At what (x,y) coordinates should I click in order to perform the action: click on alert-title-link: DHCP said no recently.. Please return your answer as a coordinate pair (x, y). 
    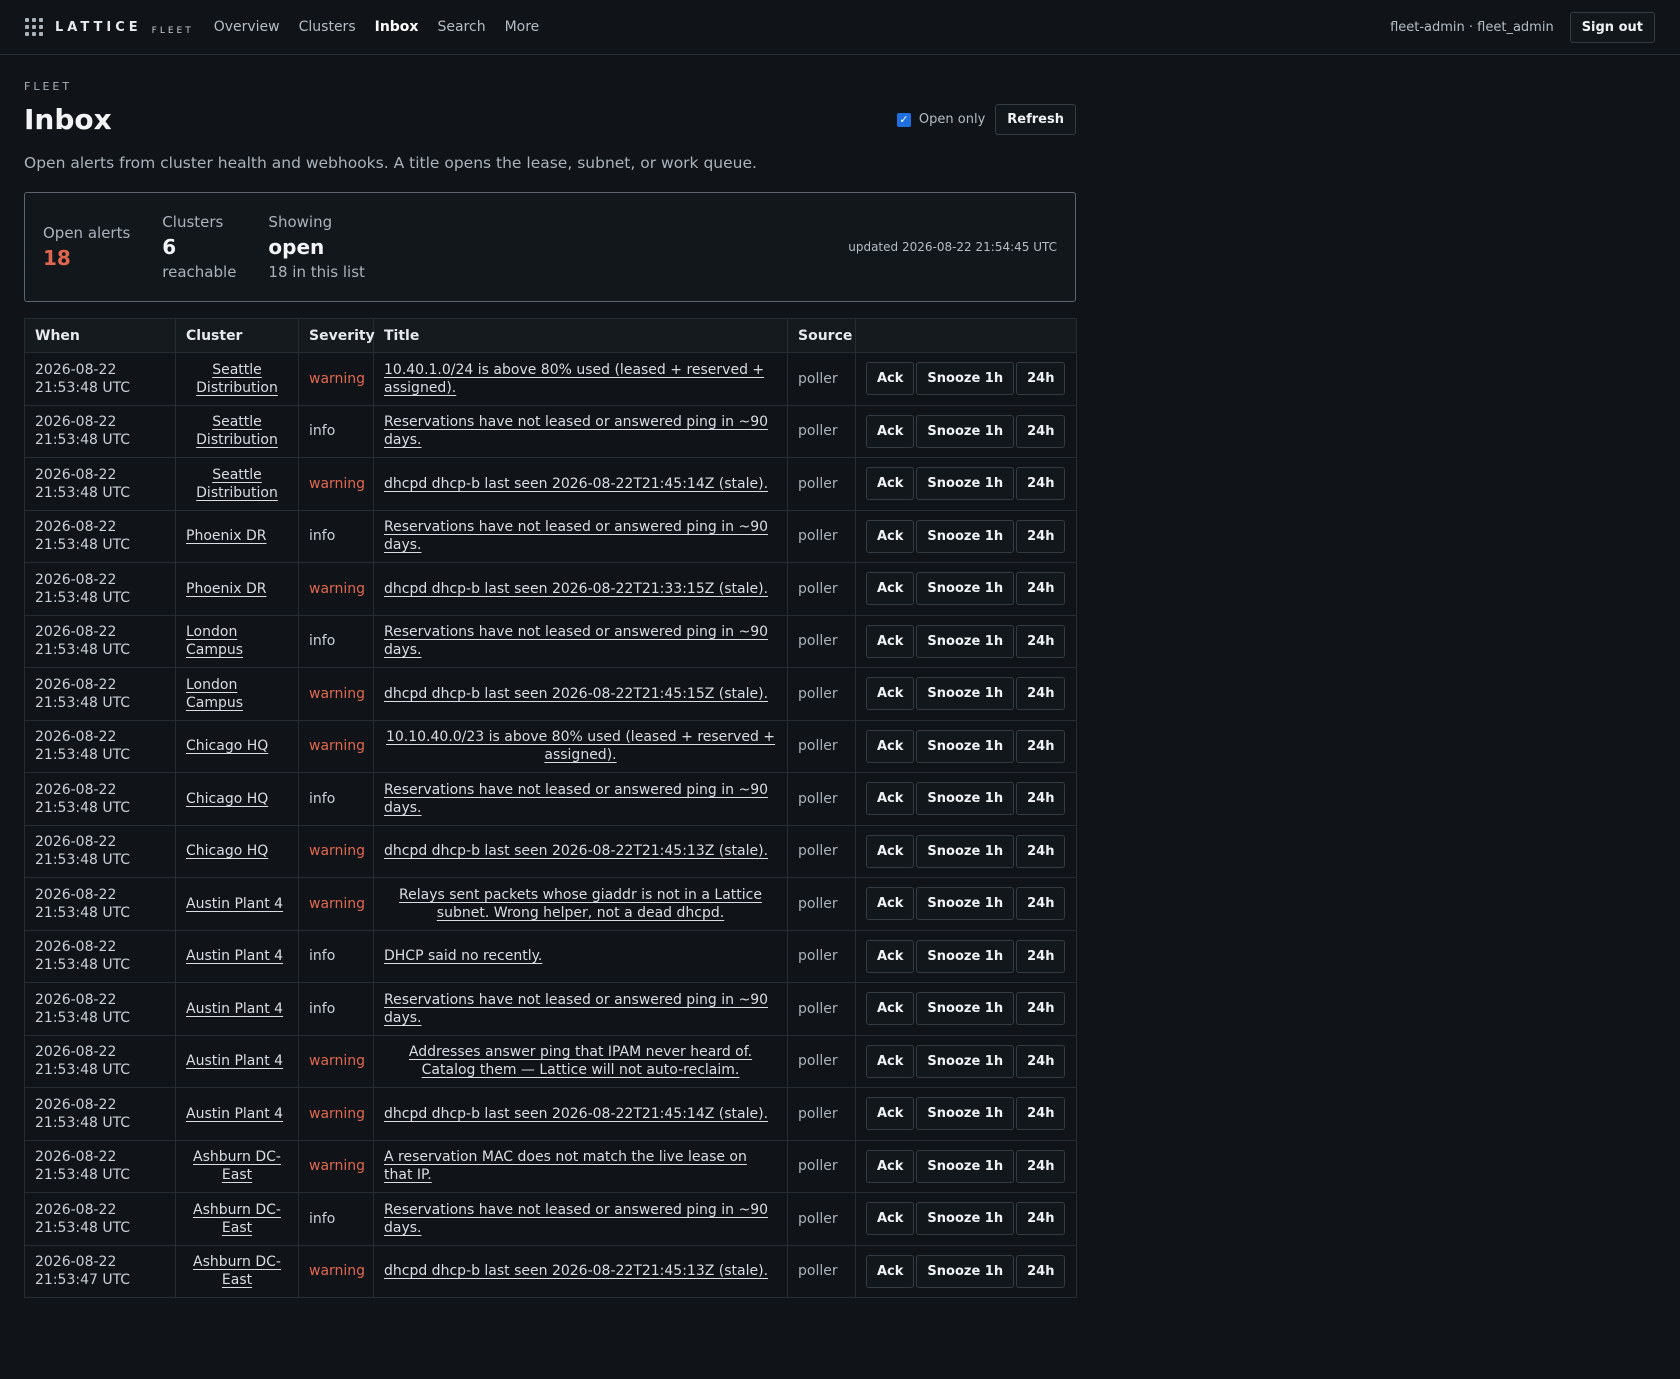
    Looking at the image, I should click on (463, 956).